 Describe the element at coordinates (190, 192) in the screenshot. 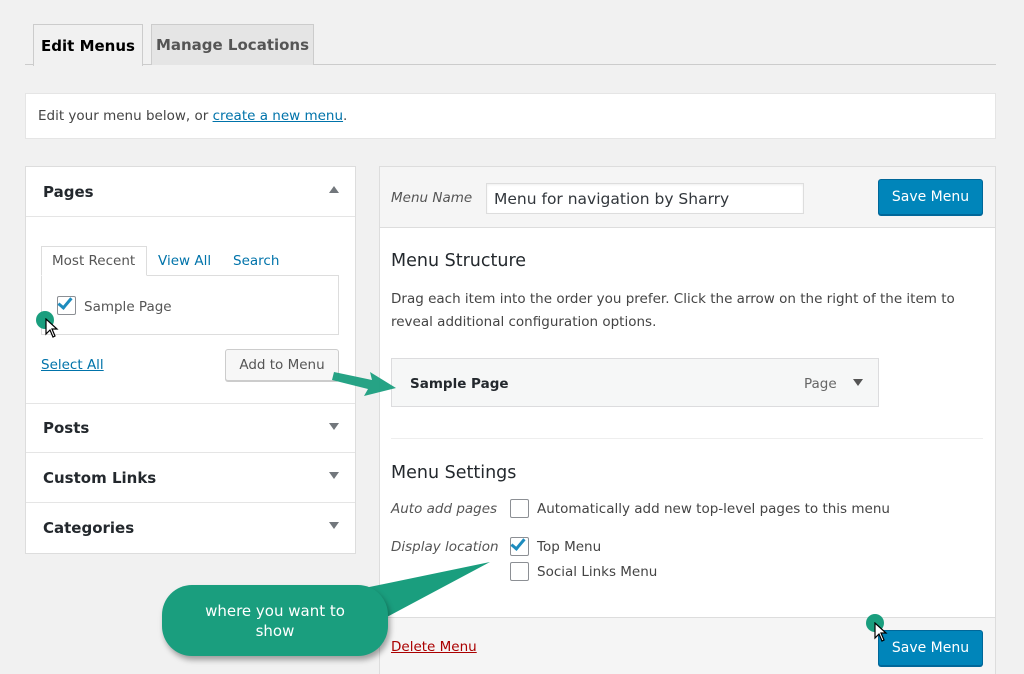

I see `accordion-pages: Pages` at that location.